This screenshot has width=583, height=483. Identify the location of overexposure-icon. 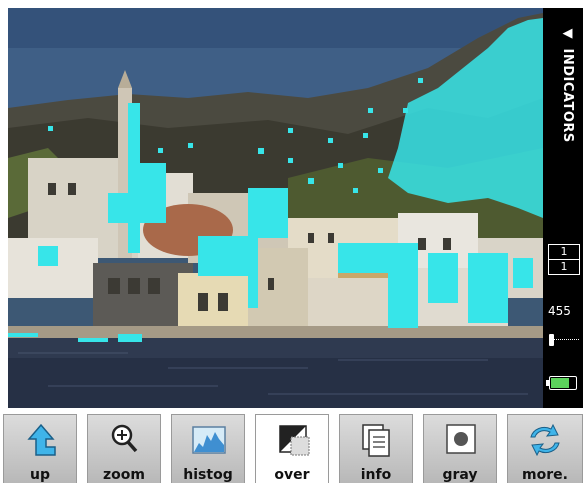
(294, 440).